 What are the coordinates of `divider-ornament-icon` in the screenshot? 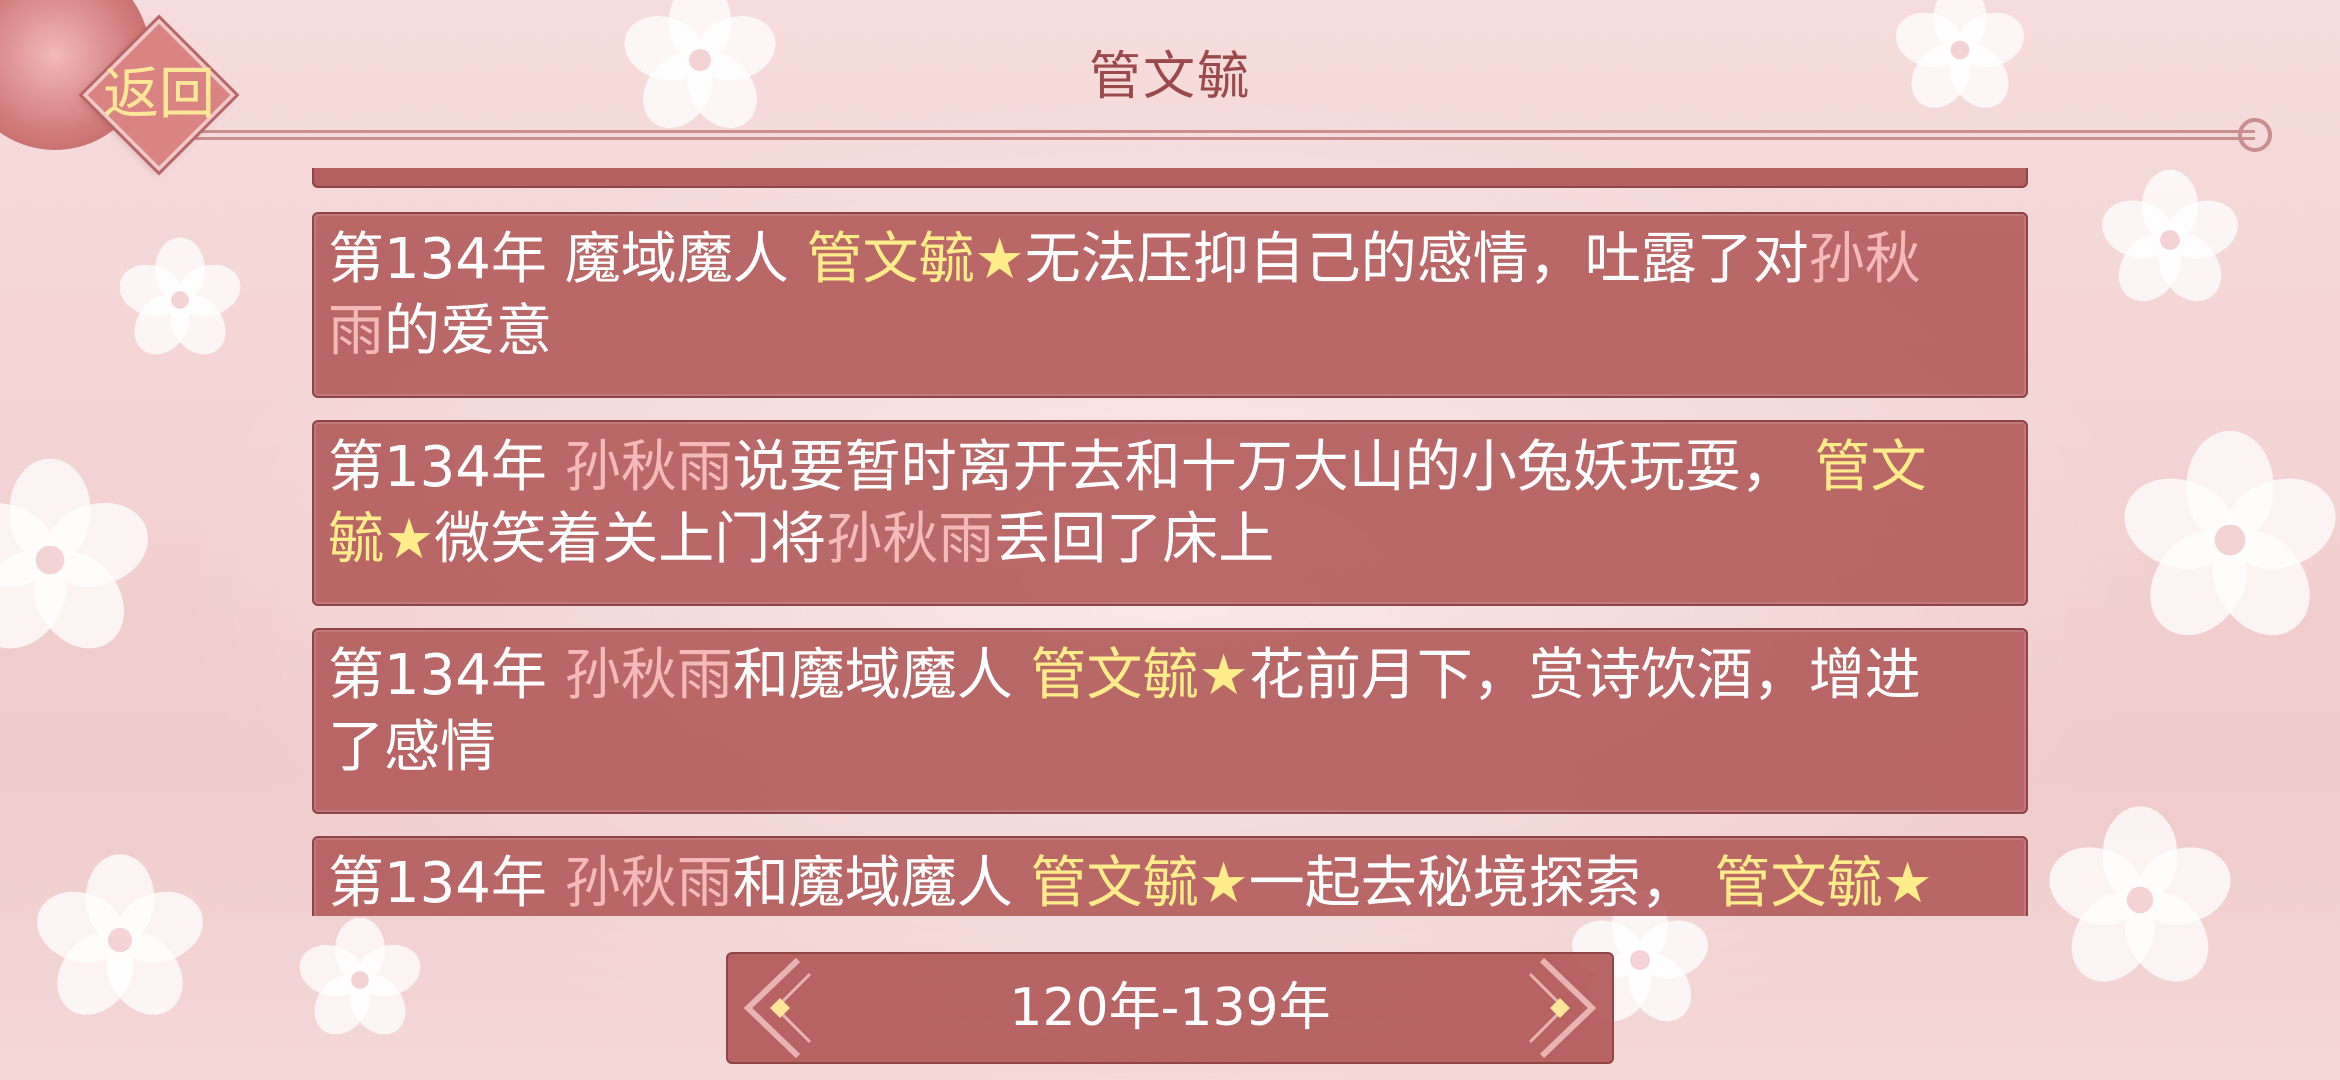 It's located at (2255, 135).